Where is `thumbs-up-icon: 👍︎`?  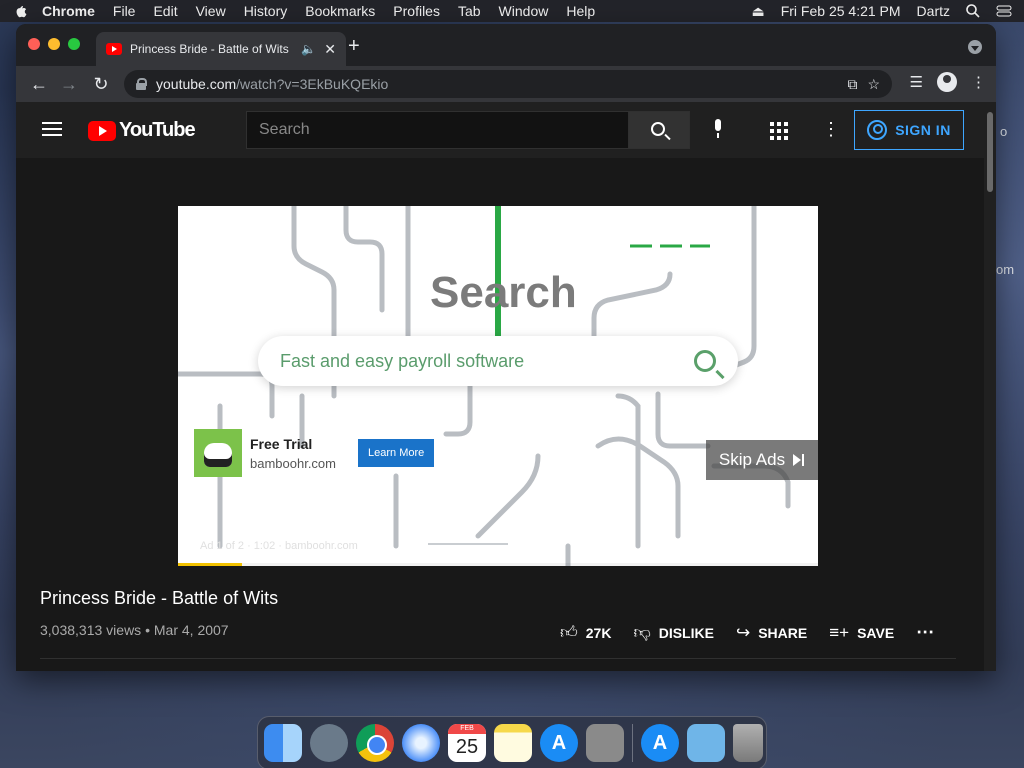 thumbs-up-icon: 👍︎ is located at coordinates (569, 632).